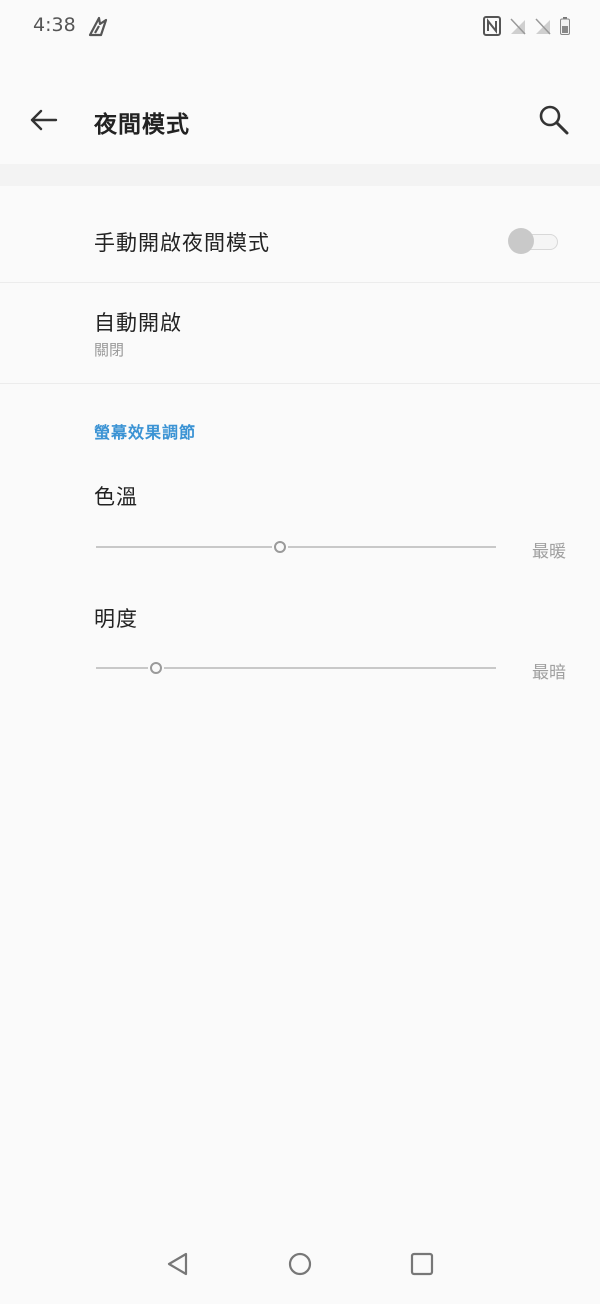 The height and width of the screenshot is (1304, 600). I want to click on slider-track, so click(296, 547).